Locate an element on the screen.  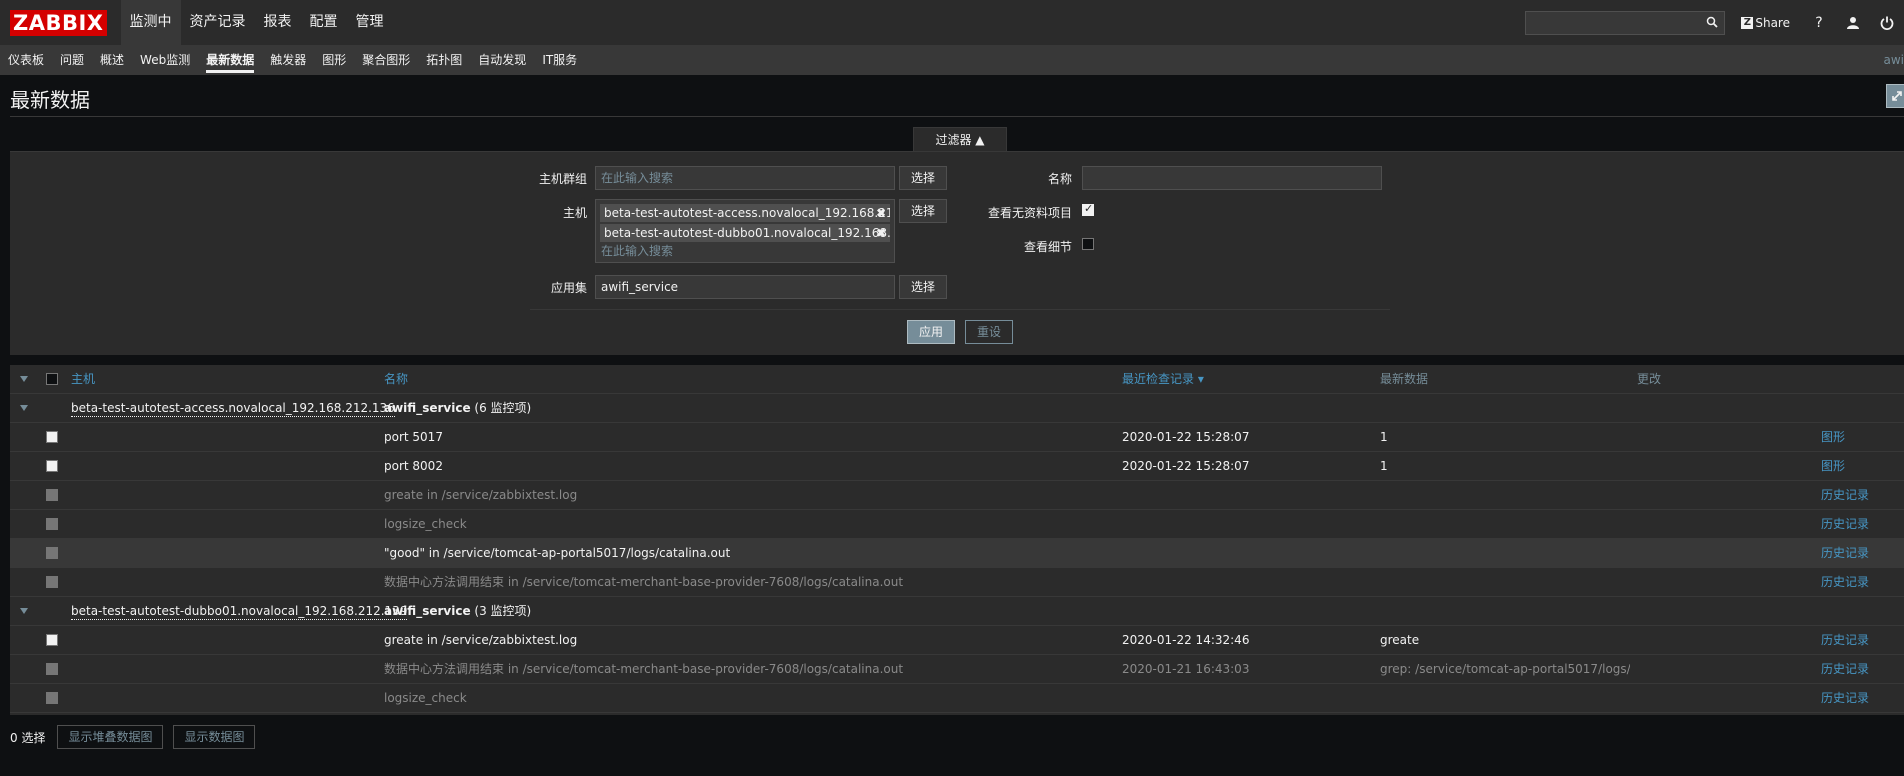
subnav-problems: 问题 is located at coordinates (72, 60).